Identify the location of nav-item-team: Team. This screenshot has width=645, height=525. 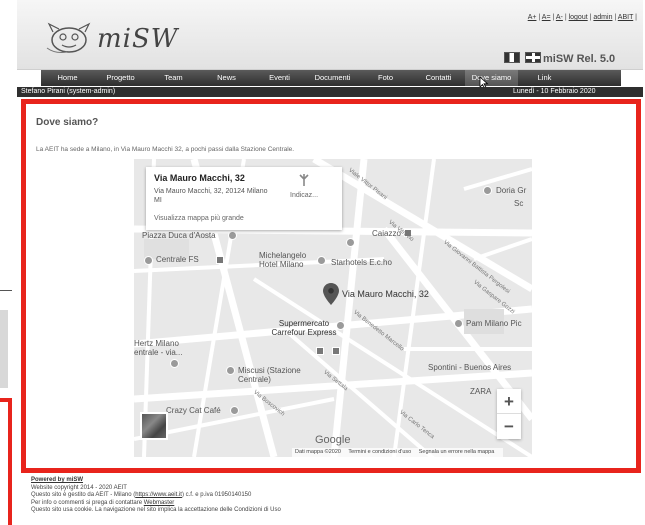
(173, 78).